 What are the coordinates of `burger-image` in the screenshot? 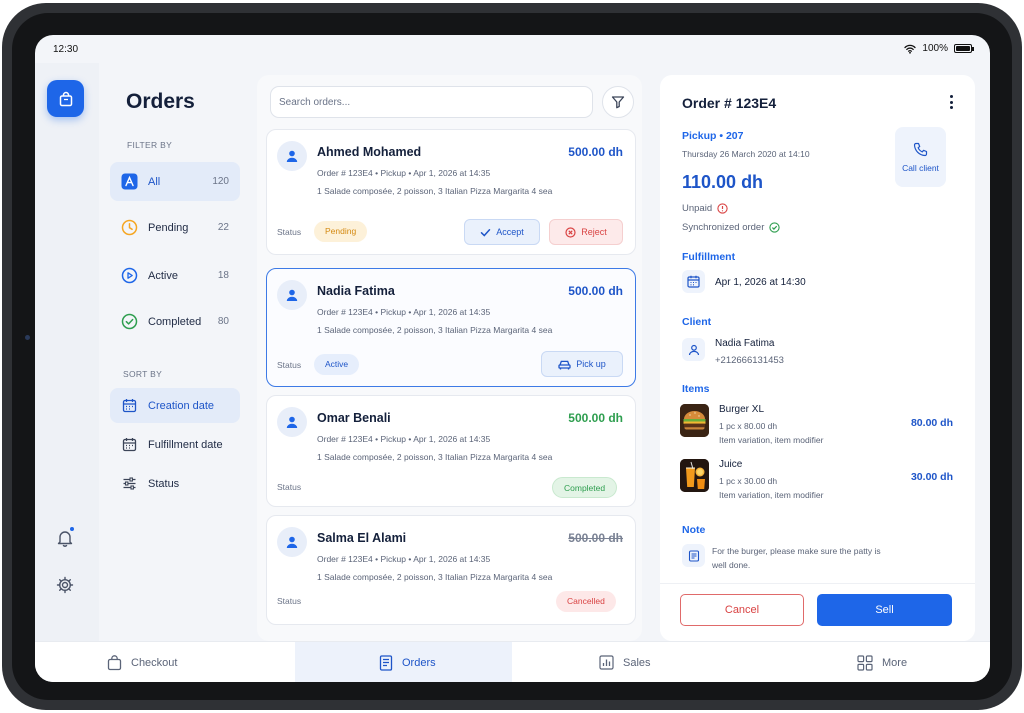 It's located at (694, 420).